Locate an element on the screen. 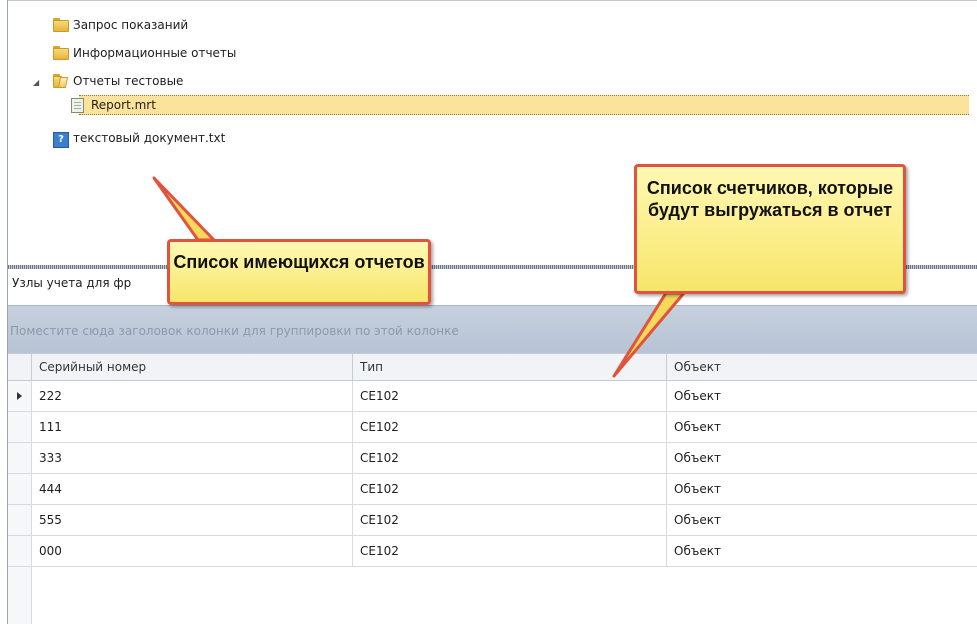 The image size is (977, 624). table-row: 333 CE102 Объект is located at coordinates (492, 458).